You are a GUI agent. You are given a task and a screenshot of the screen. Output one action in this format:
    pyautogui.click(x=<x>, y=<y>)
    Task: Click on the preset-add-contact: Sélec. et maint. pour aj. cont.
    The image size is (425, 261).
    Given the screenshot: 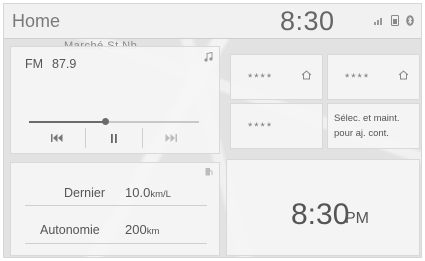 What is the action you would take?
    pyautogui.click(x=373, y=126)
    